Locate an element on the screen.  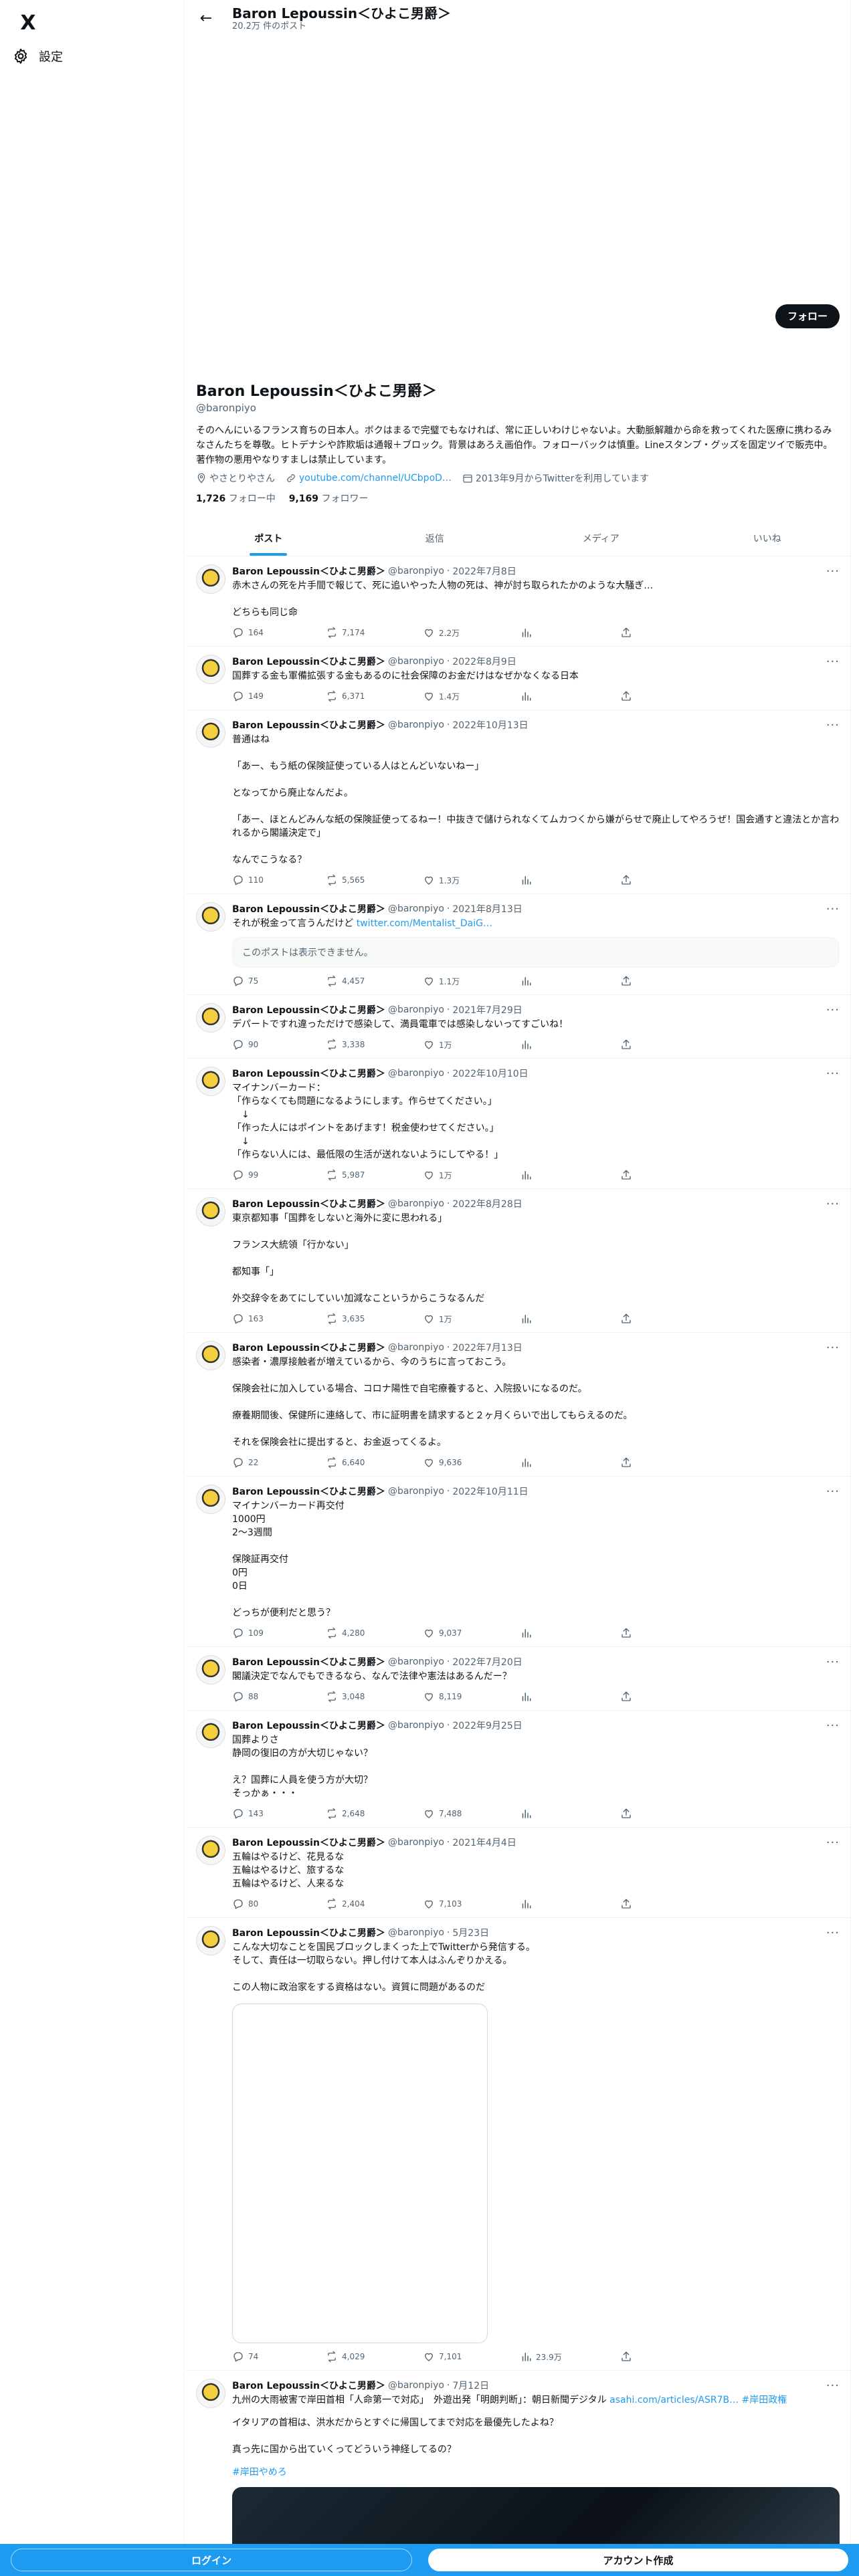
reply-button: 80 is located at coordinates (279, 1904).